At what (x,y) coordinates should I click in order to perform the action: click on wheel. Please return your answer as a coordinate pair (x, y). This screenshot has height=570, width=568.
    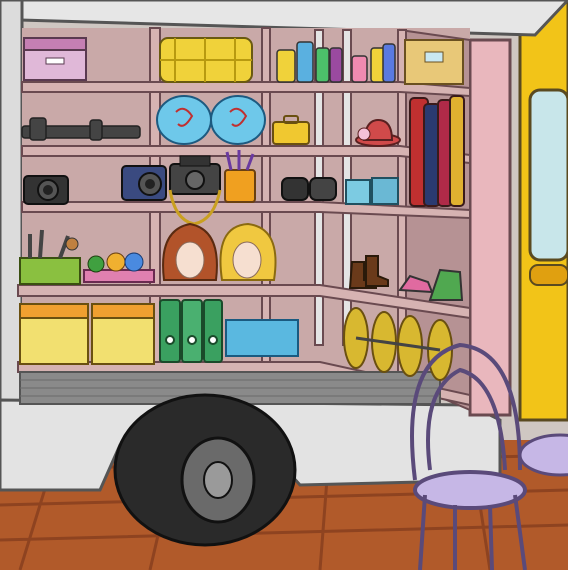
    Looking at the image, I should click on (205, 470).